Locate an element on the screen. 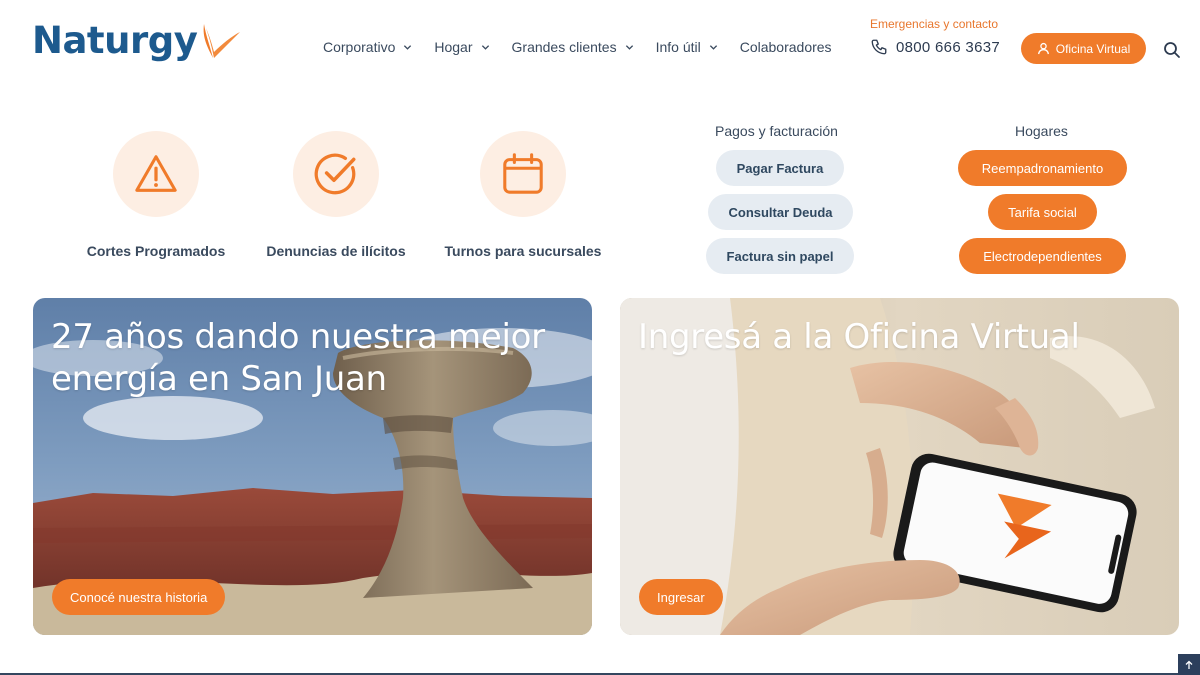  quick-link-turnos: Turnos para sucursales is located at coordinates (523, 195).